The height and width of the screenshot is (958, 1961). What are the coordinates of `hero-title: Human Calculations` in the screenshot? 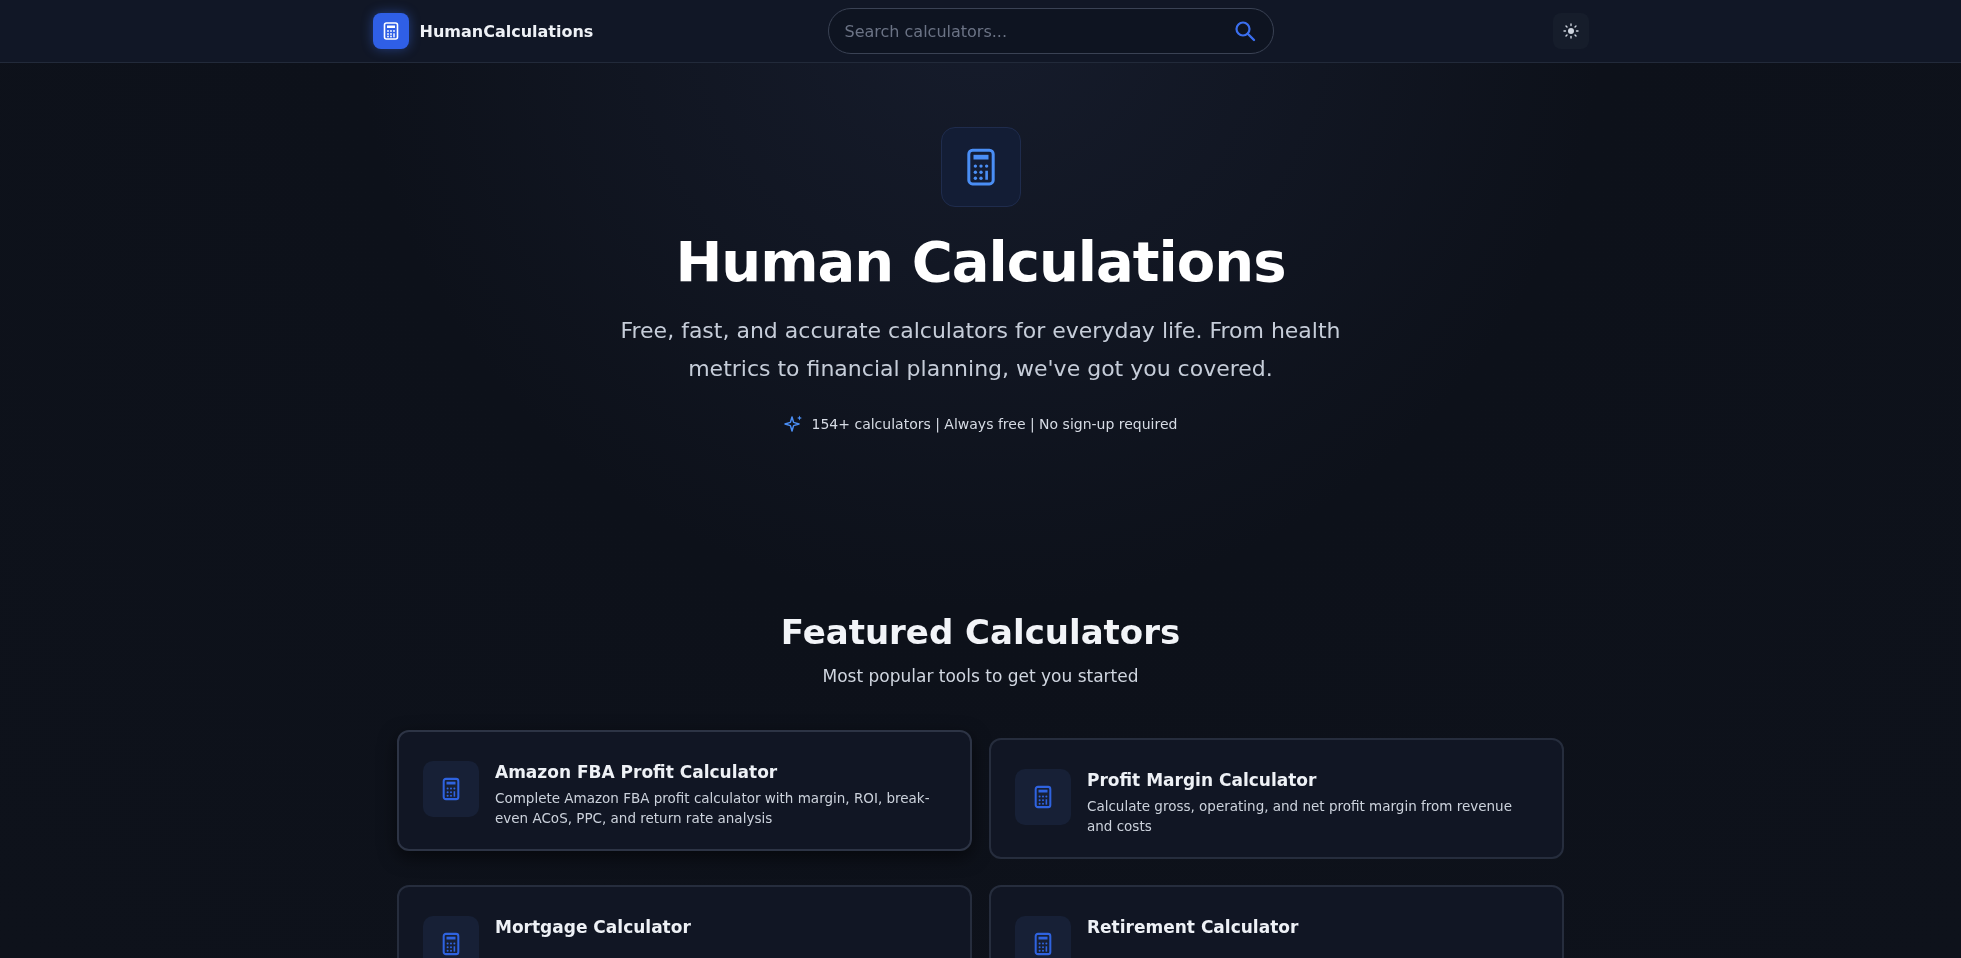 It's located at (980, 261).